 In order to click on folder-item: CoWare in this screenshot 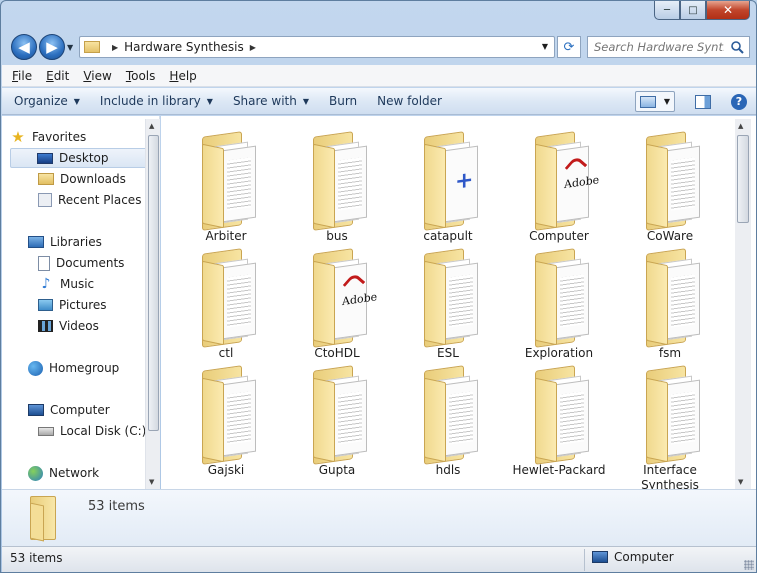, I will do `click(670, 183)`.